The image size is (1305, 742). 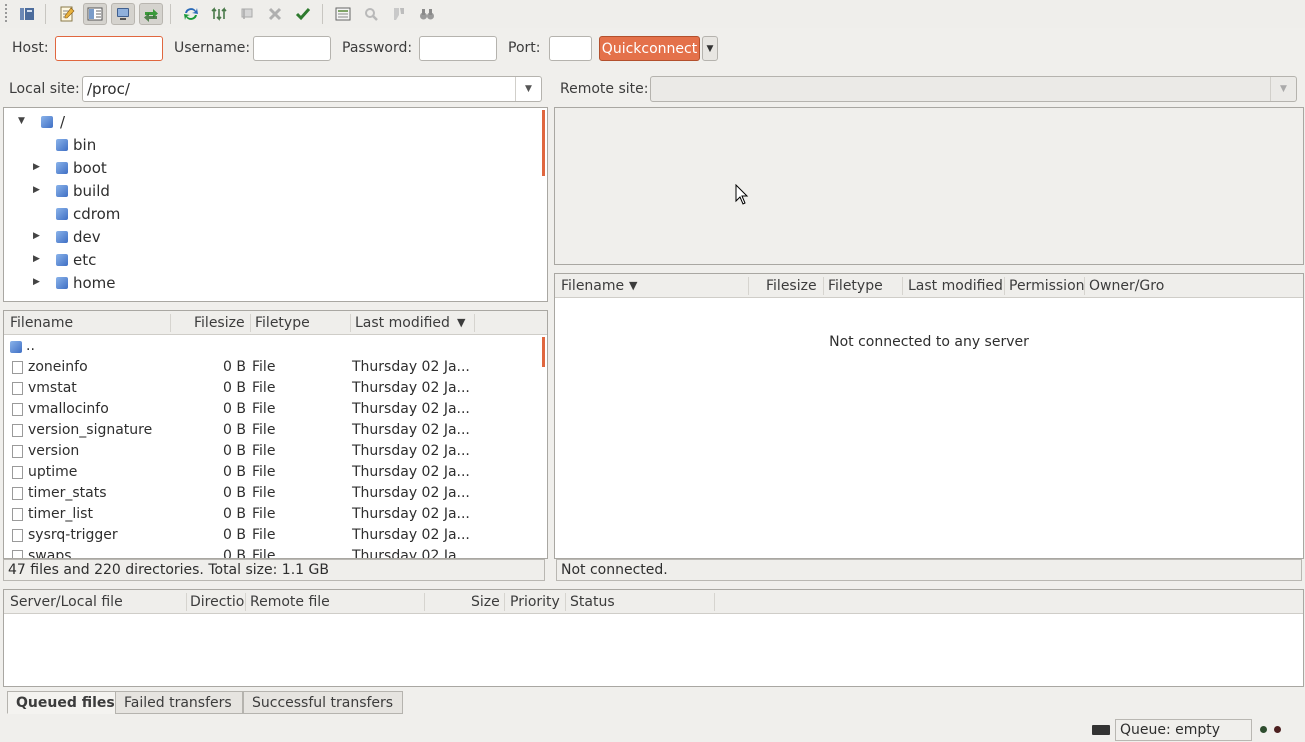 I want to click on host-label: Host:, so click(x=30, y=48).